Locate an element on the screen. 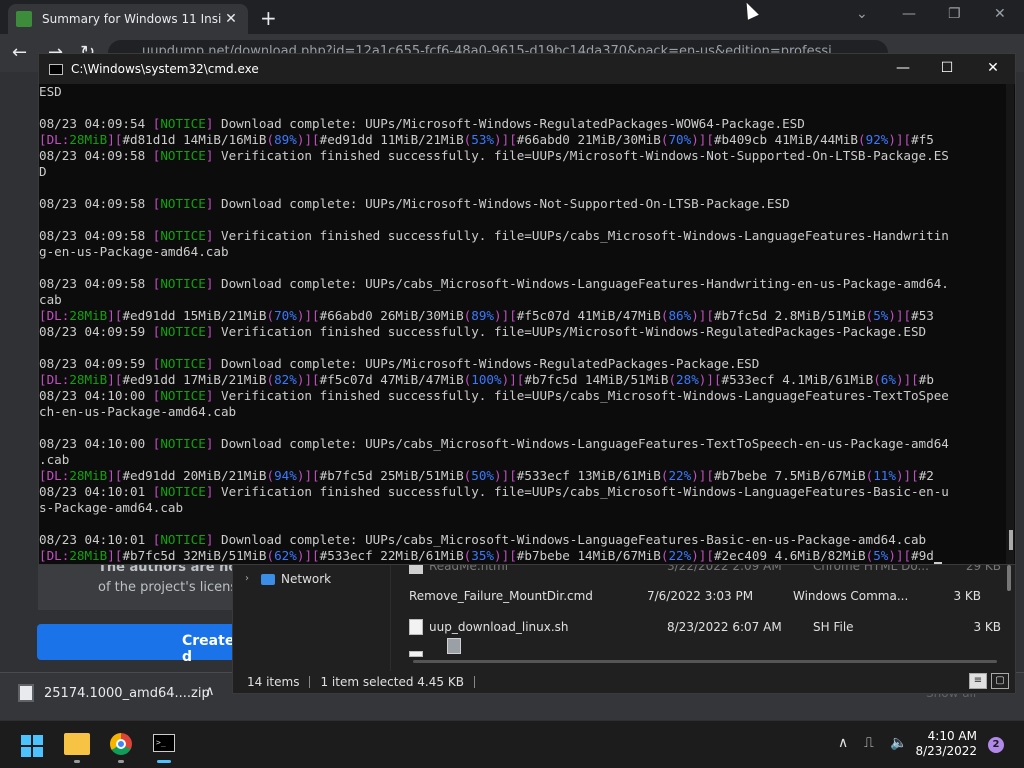  chrome-taskbar-icon is located at coordinates (121, 744).